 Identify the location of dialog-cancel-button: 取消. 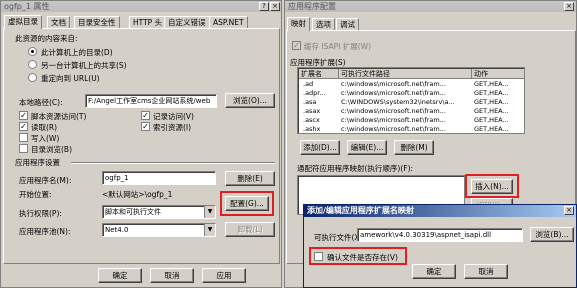
(486, 271).